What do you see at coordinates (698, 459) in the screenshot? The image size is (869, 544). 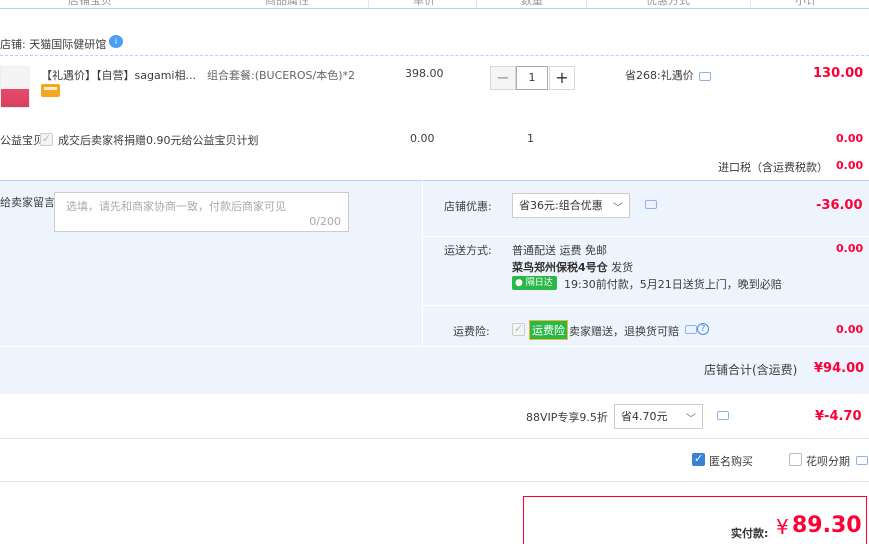 I see `anonymous-checkbox` at bounding box center [698, 459].